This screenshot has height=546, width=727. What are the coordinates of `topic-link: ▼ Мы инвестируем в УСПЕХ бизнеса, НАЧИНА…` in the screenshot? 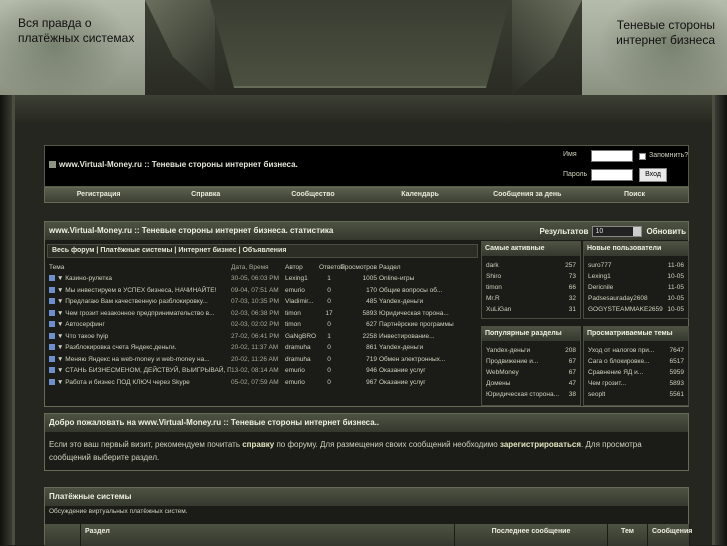 It's located at (139, 291).